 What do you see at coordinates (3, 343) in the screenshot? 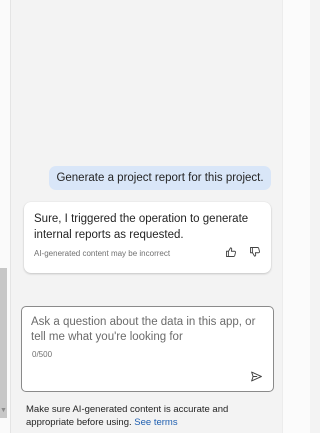
I see `left-scrollbar-thumb` at bounding box center [3, 343].